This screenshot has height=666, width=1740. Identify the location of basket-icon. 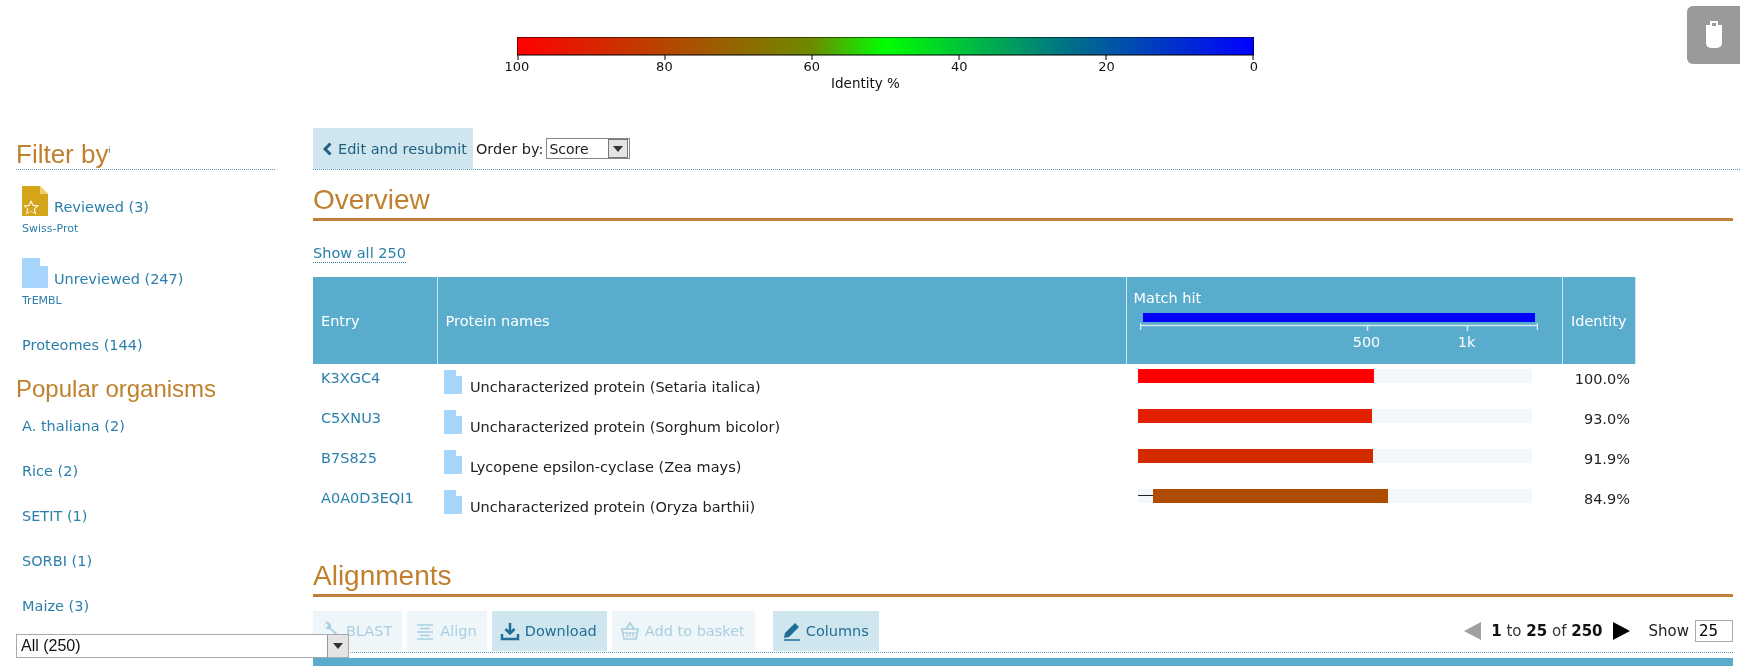
(629, 631).